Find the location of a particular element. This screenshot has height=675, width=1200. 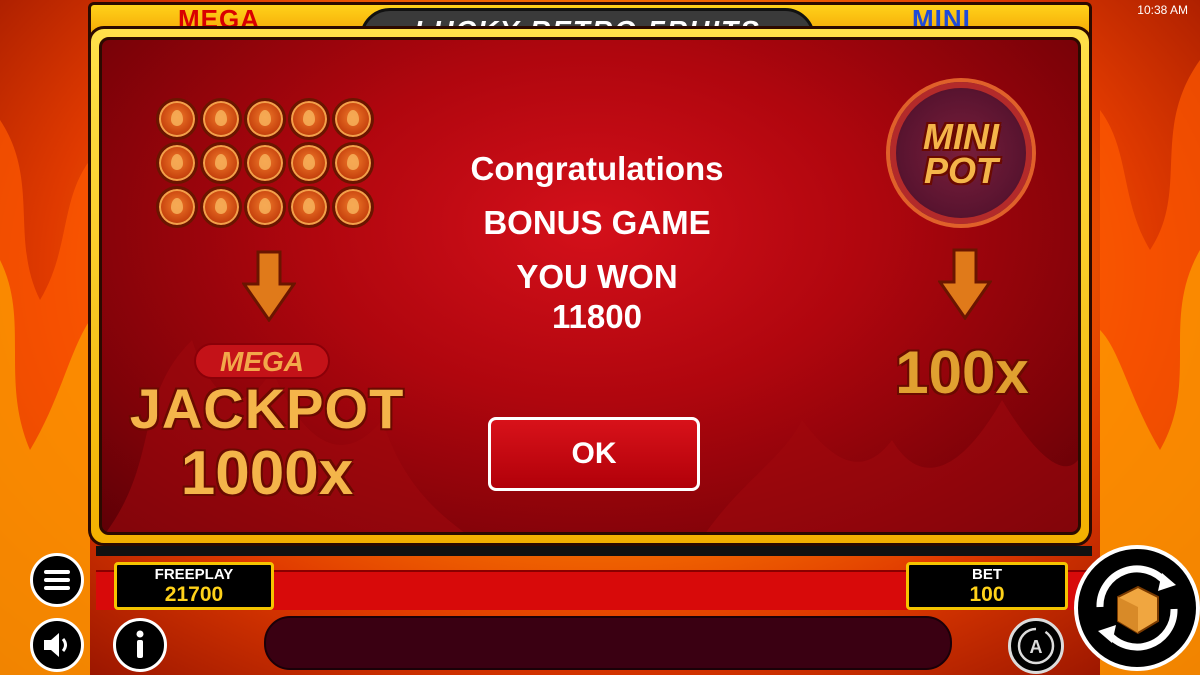

mini-pot-multiplier: 100x is located at coordinates (962, 372).